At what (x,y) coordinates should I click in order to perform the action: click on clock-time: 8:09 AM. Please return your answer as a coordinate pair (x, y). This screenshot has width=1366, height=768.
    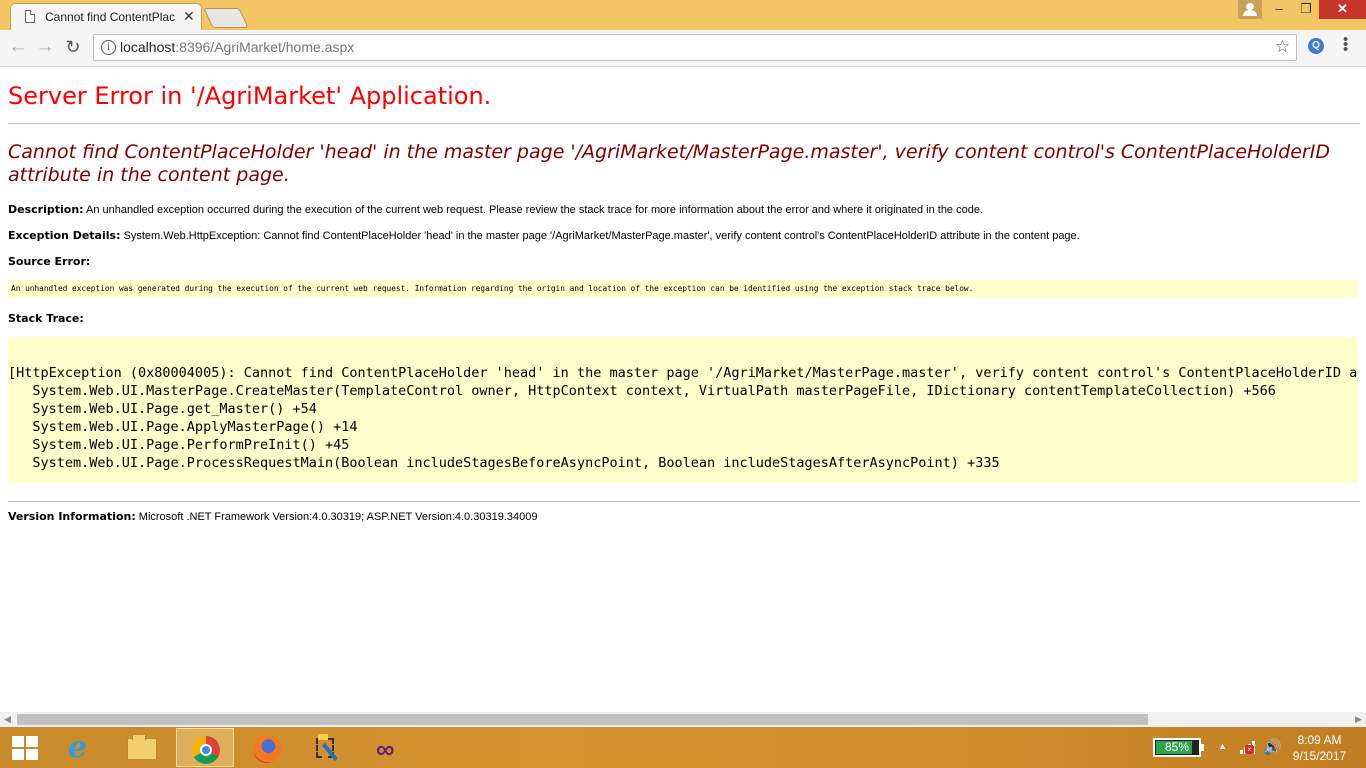
    Looking at the image, I should click on (1319, 740).